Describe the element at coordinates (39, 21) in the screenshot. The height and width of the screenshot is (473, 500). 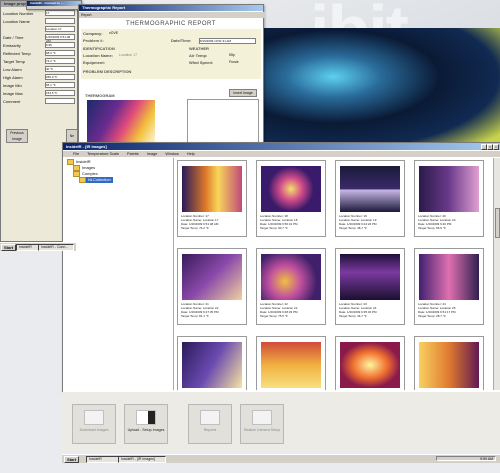
I see `property-row: Location Name` at that location.